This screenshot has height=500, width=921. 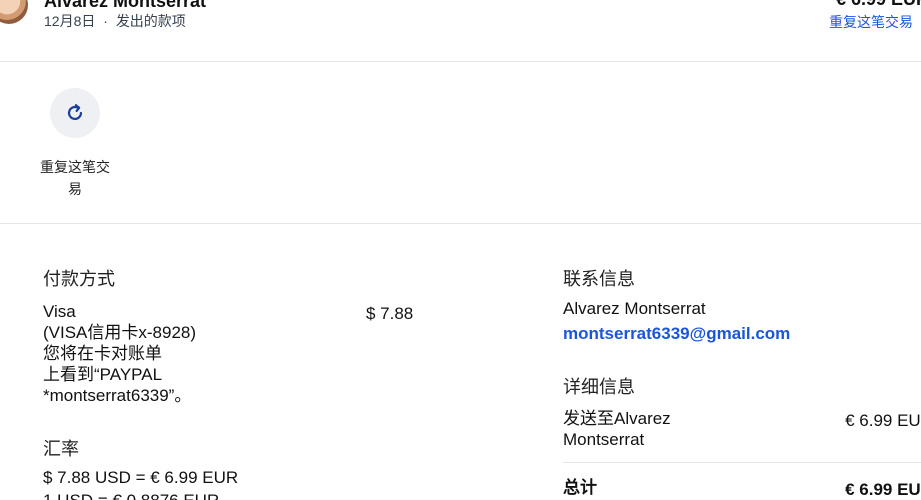 I want to click on payment-method-line4: 上看到“PAYPAL, so click(x=103, y=374).